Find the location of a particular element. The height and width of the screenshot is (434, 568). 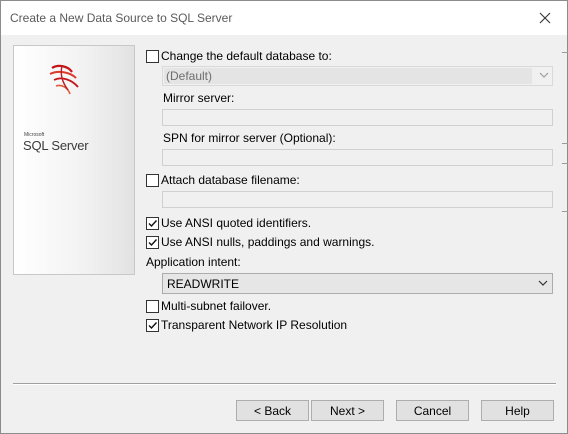

logo-panel: Microsoft SQL Server is located at coordinates (74, 160).